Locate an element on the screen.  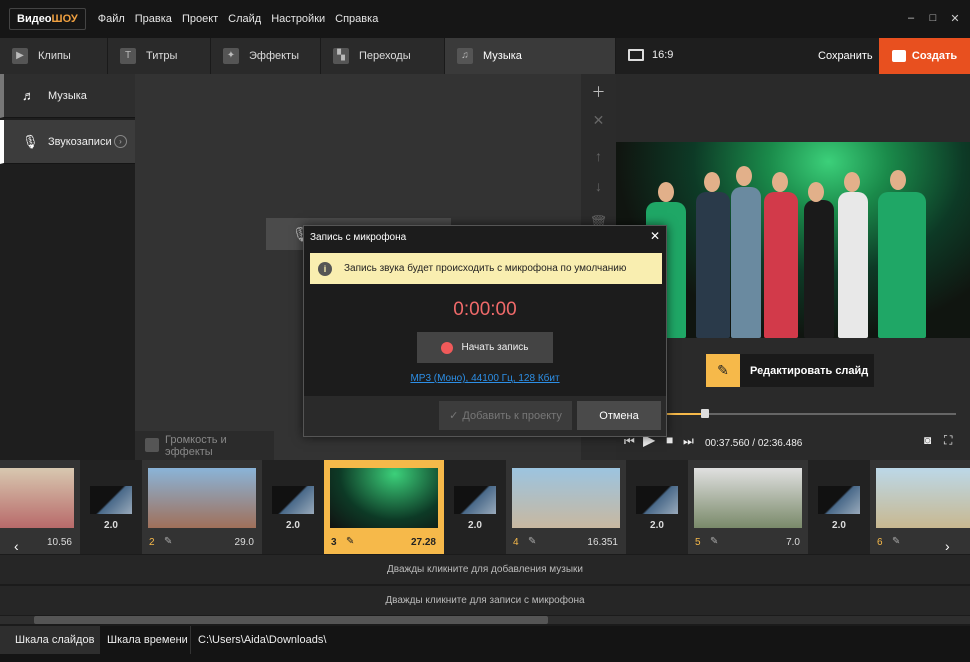
window-controls: – □ ✕ is located at coordinates (933, 18).